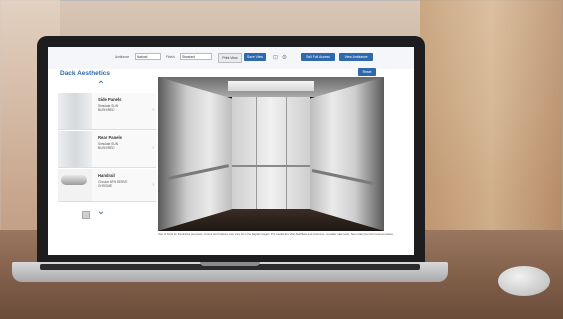 The image size is (563, 319). I want to click on view-ambiance-button: View Ambiance, so click(356, 57).